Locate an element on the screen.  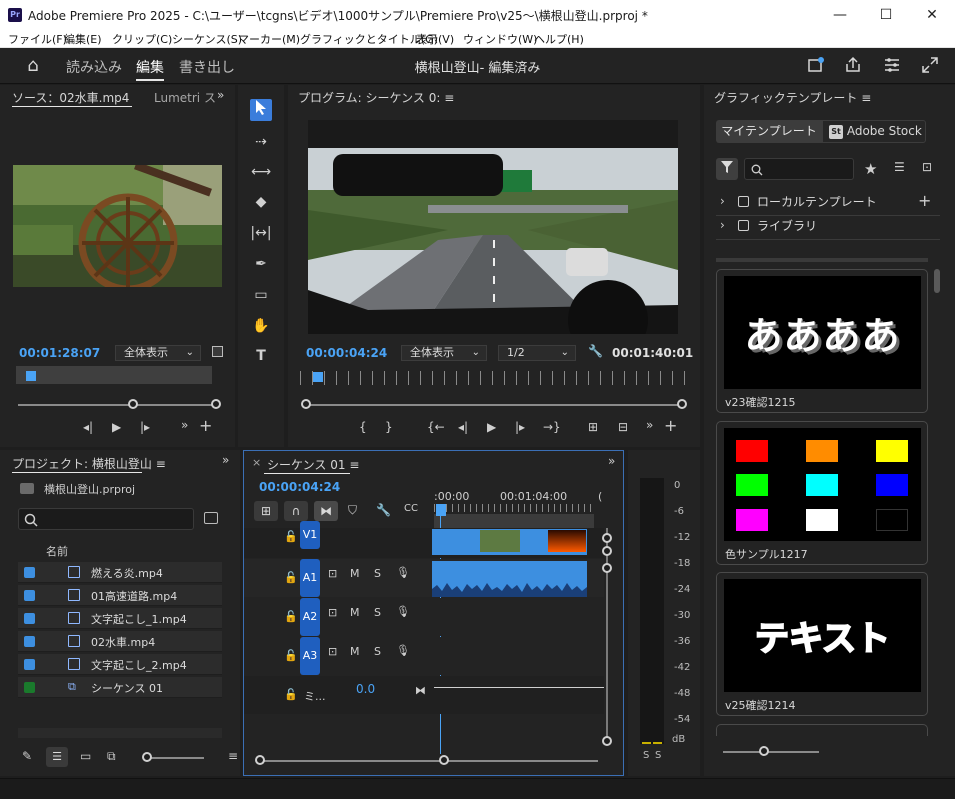
vertical-scroll-handle-a1 is located at coordinates (607, 568).